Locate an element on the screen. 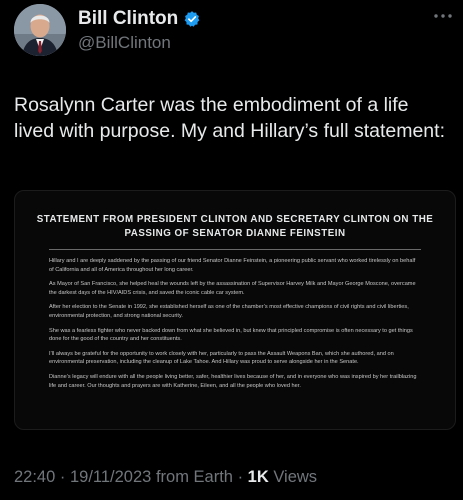 This screenshot has width=463, height=500. author-name-block: Bill Clinton @BillClinton is located at coordinates (139, 30).